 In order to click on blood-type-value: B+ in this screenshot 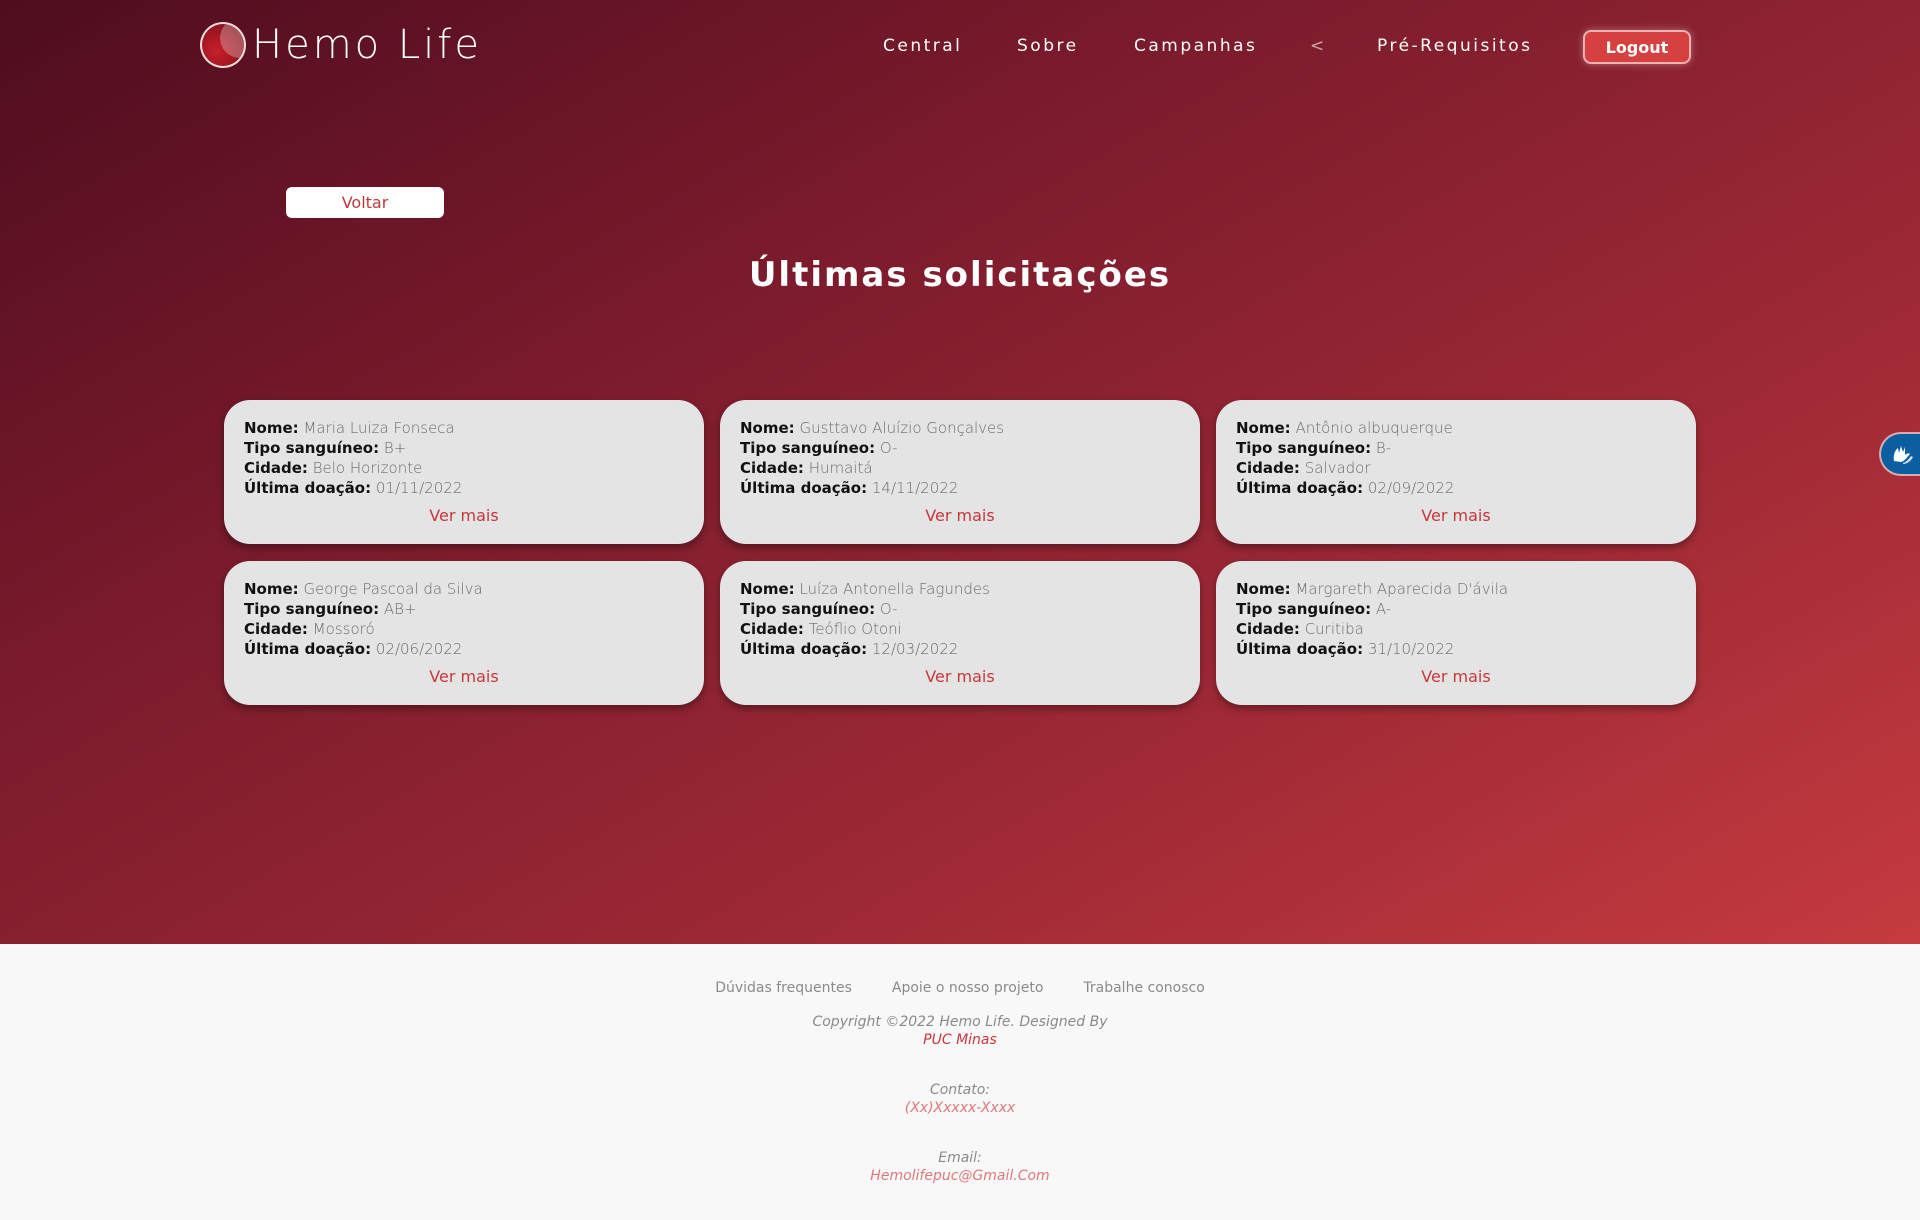, I will do `click(395, 448)`.